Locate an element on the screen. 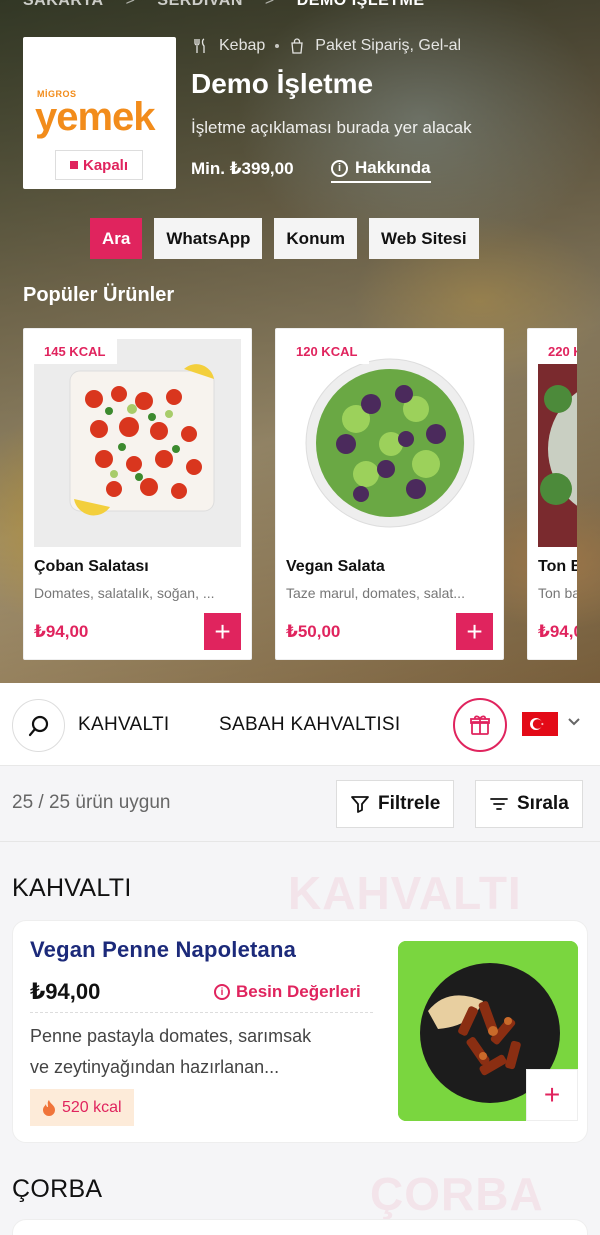  restaurant-tags: Kebap Paket Sipariş, Gel-al is located at coordinates (327, 46).